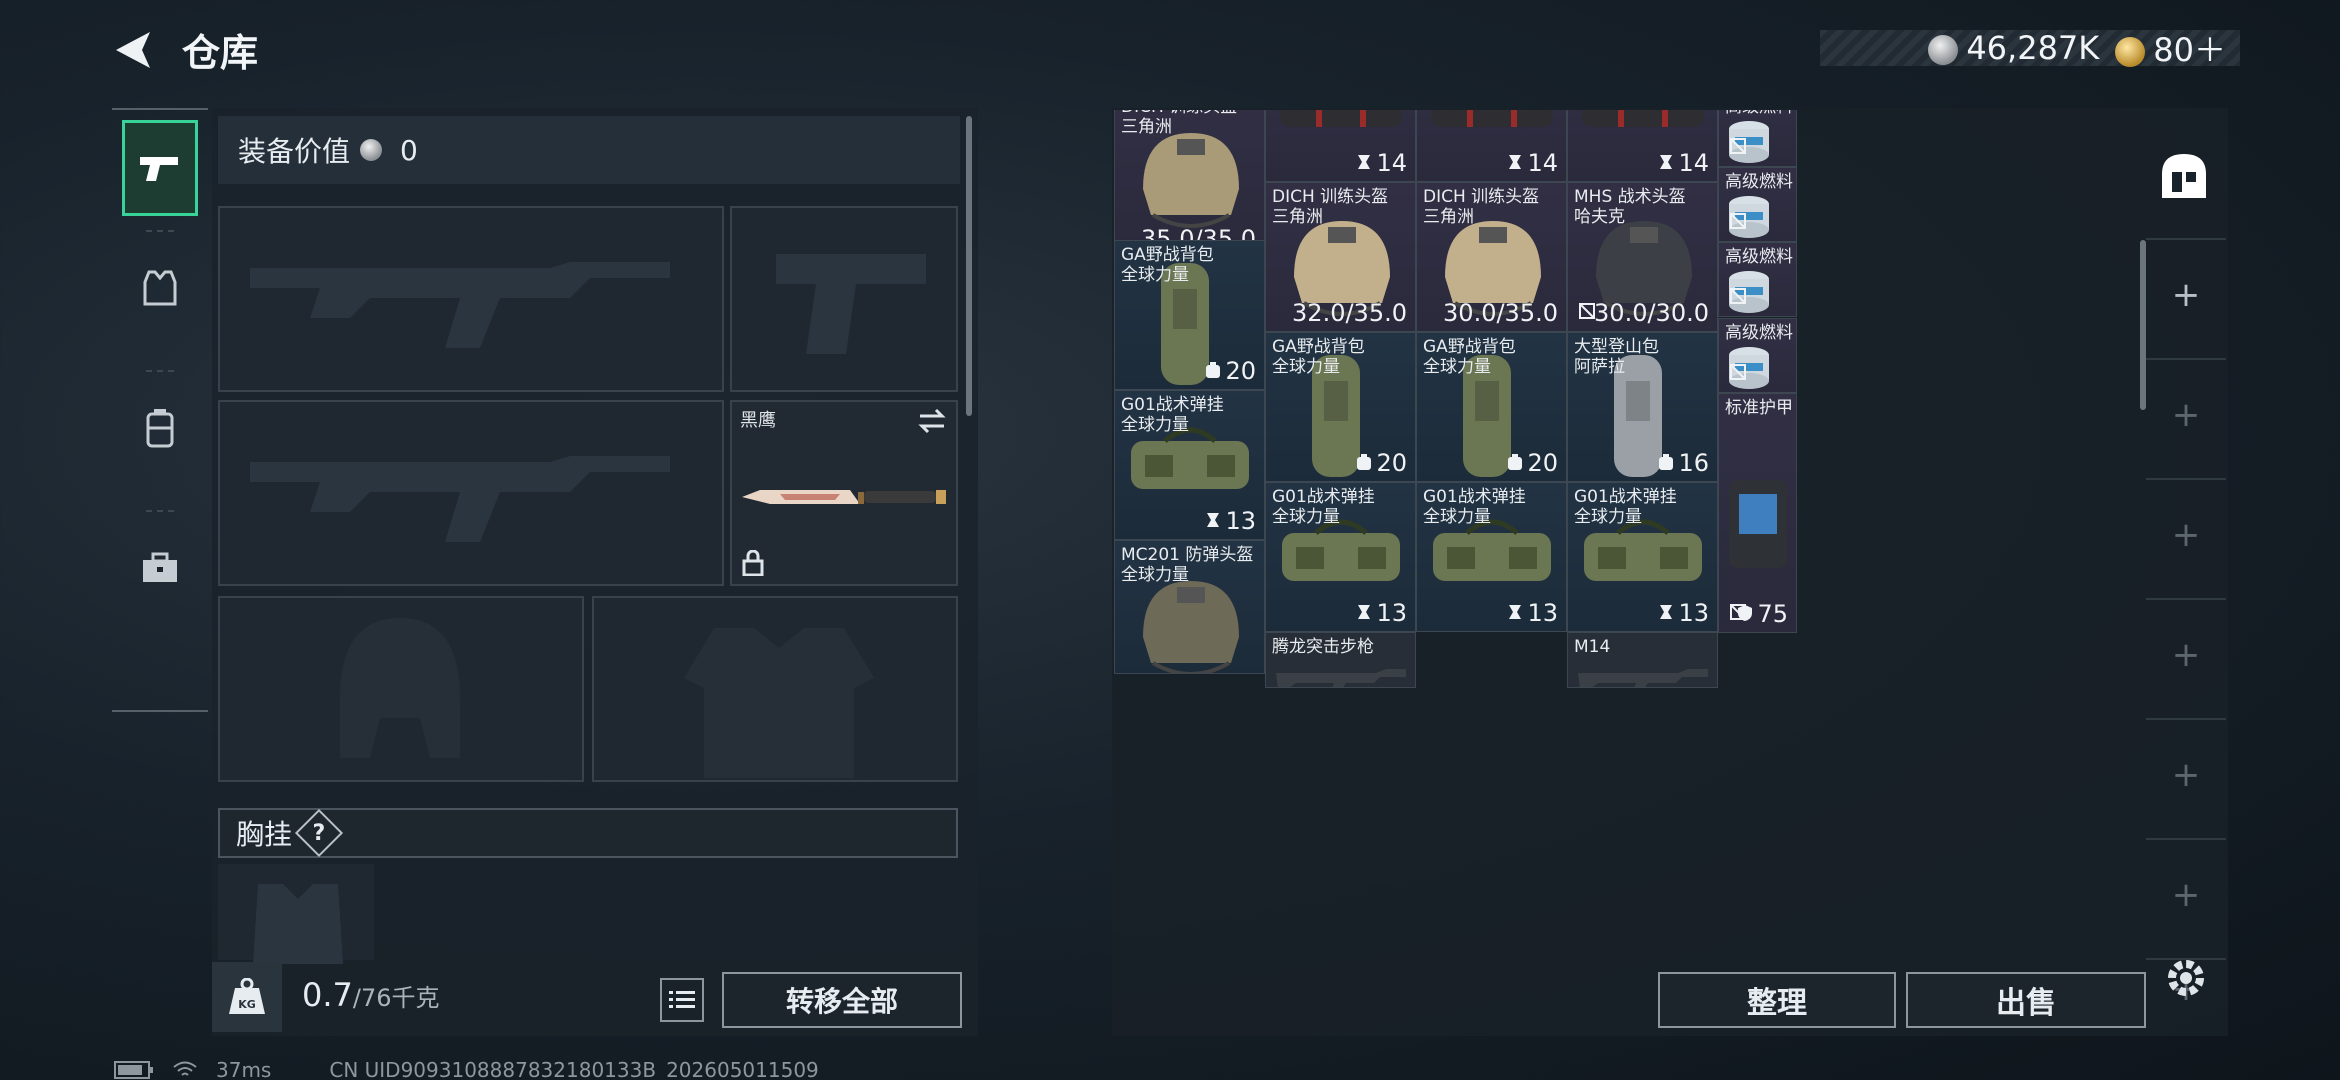 Image resolution: width=2340 pixels, height=1080 pixels. What do you see at coordinates (296, 914) in the screenshot?
I see `chest-rig-slot` at bounding box center [296, 914].